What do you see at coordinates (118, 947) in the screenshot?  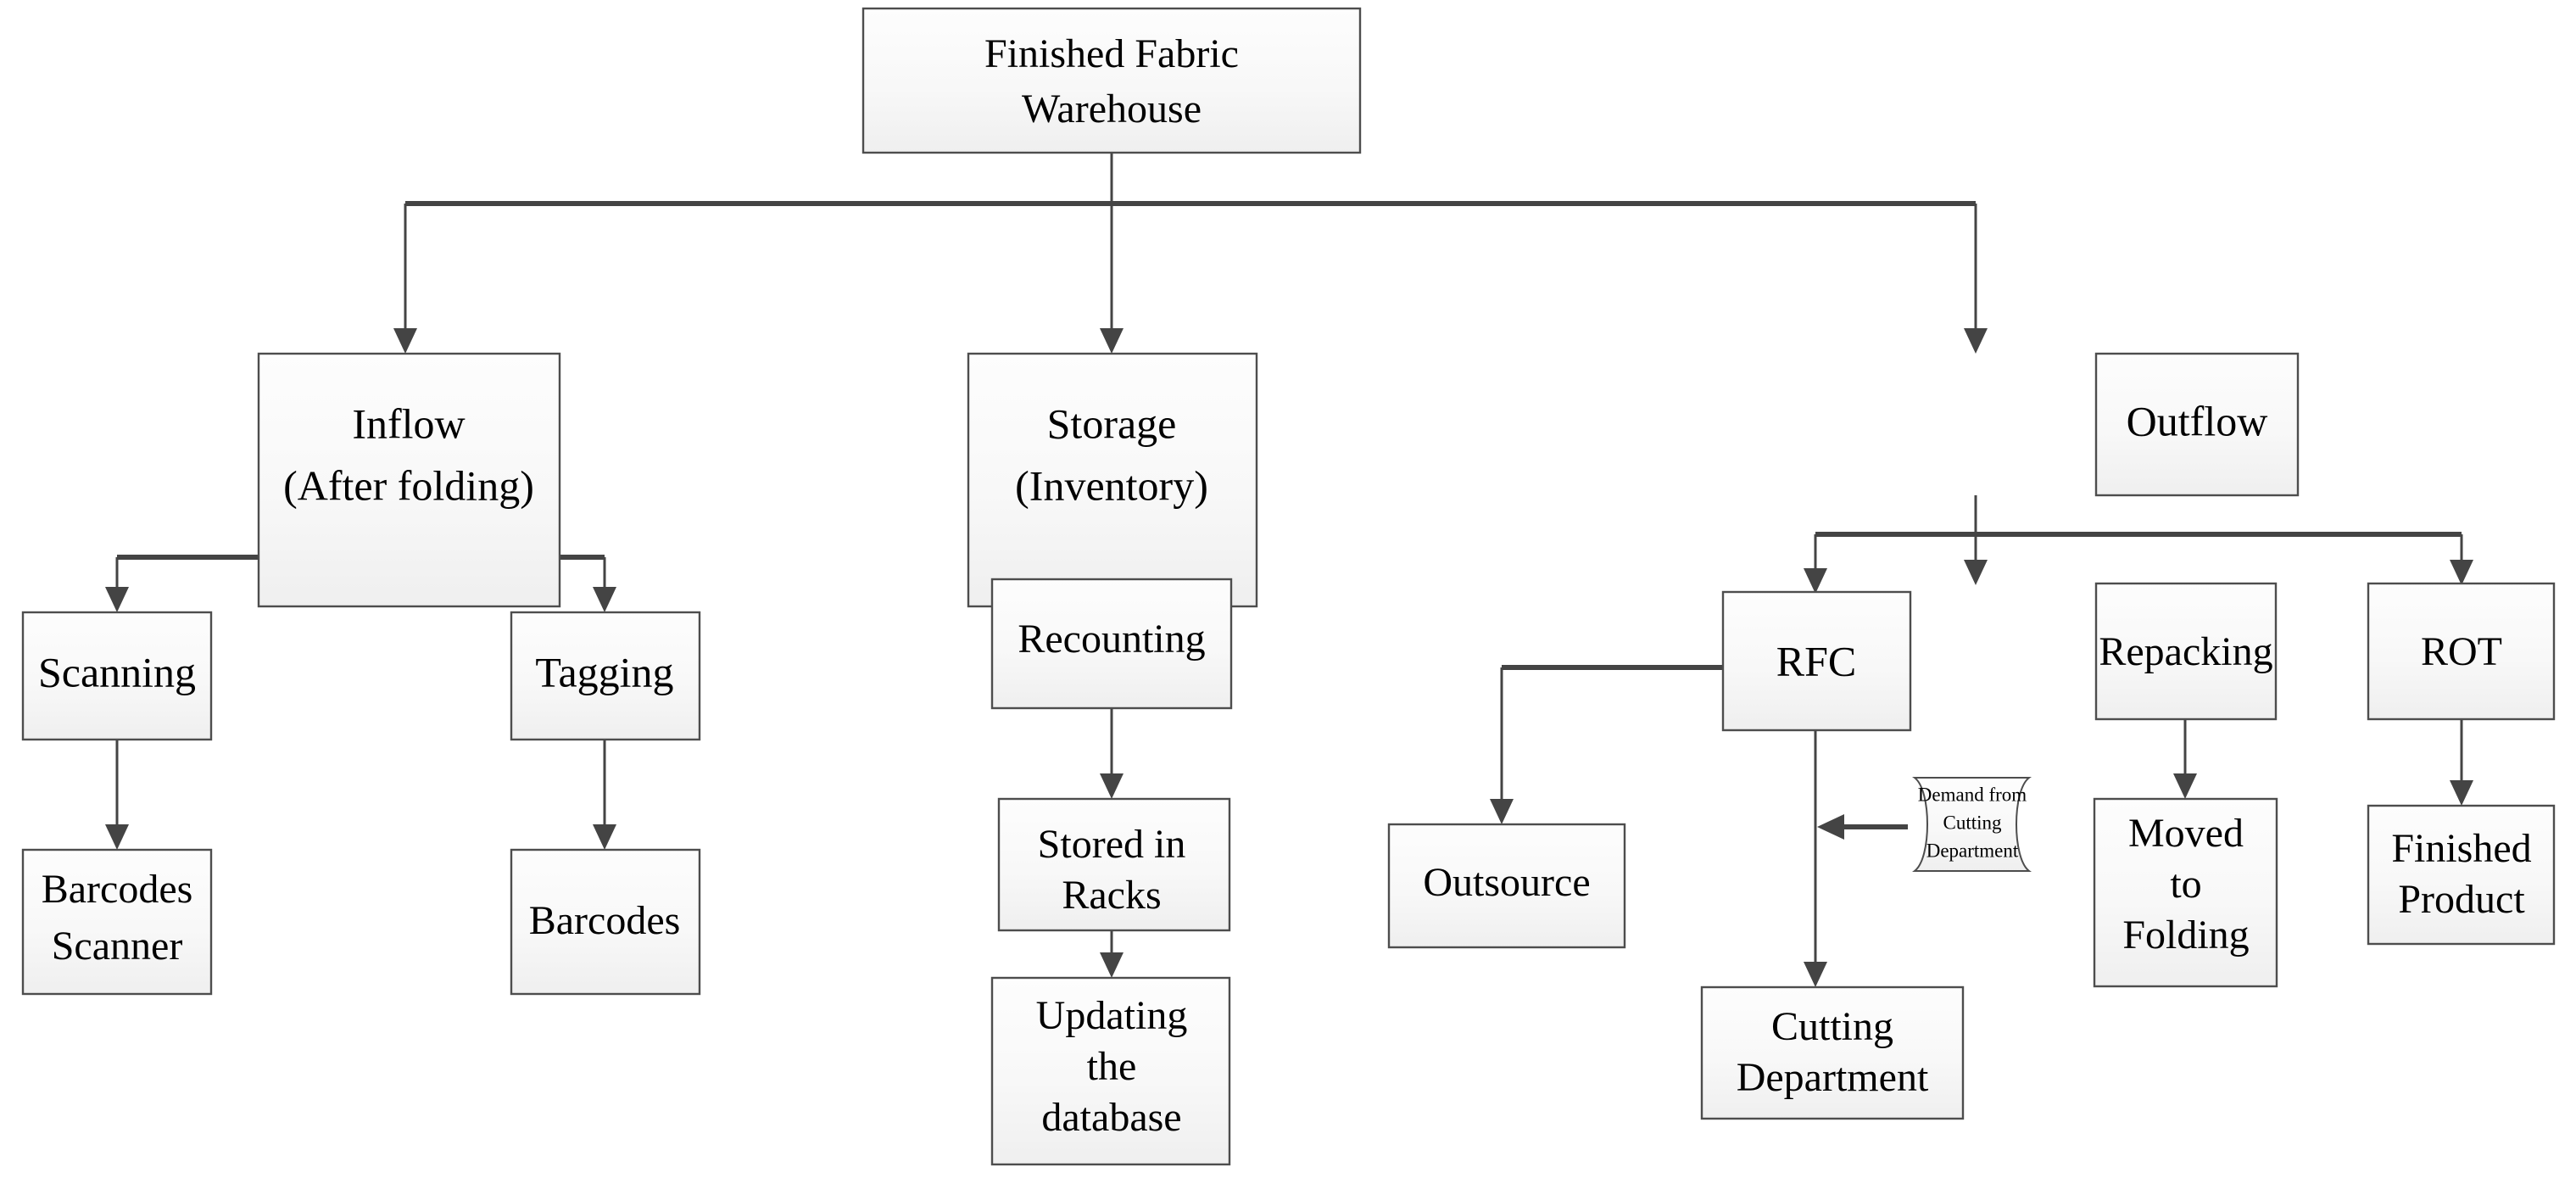 I see `node-label-line: Scanner` at bounding box center [118, 947].